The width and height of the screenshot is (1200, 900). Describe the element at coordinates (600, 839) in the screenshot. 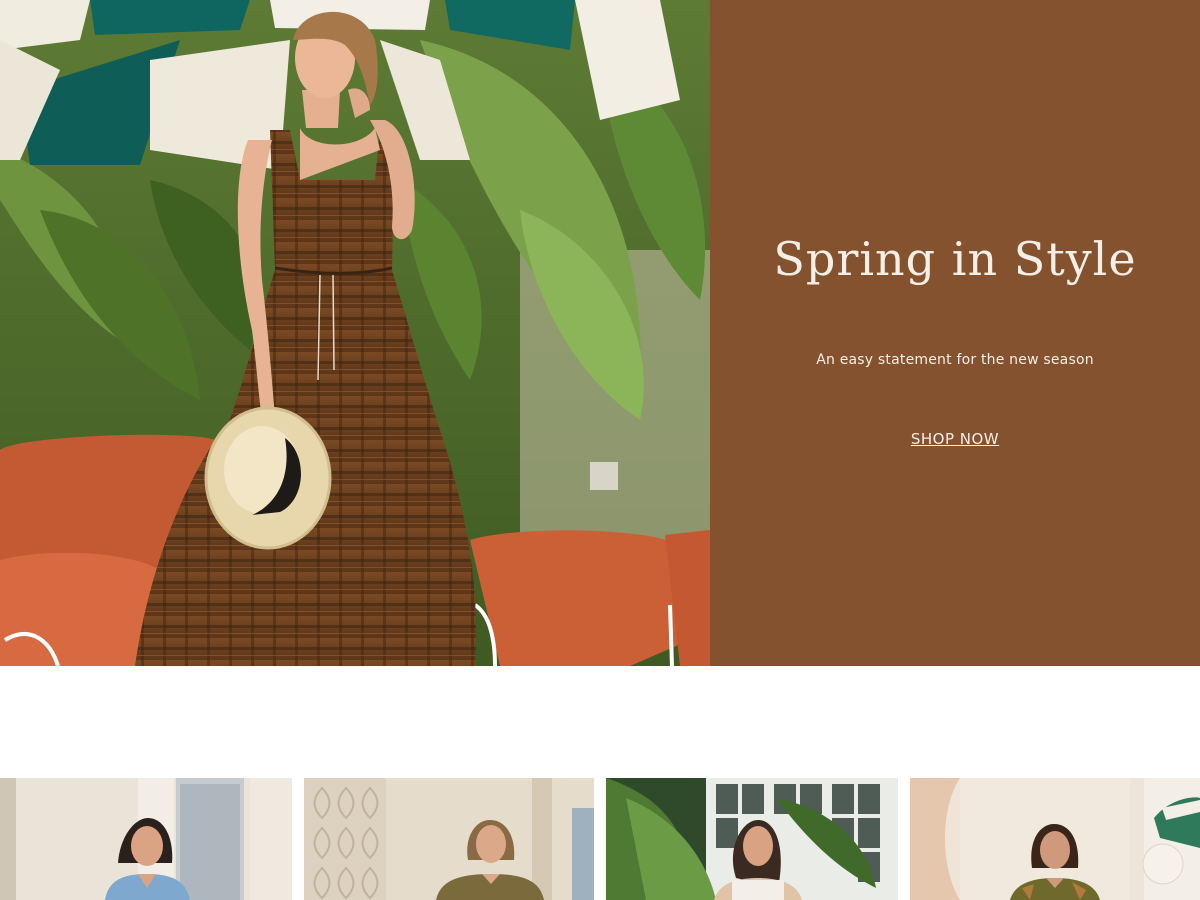

I see `product-tiles-row` at that location.